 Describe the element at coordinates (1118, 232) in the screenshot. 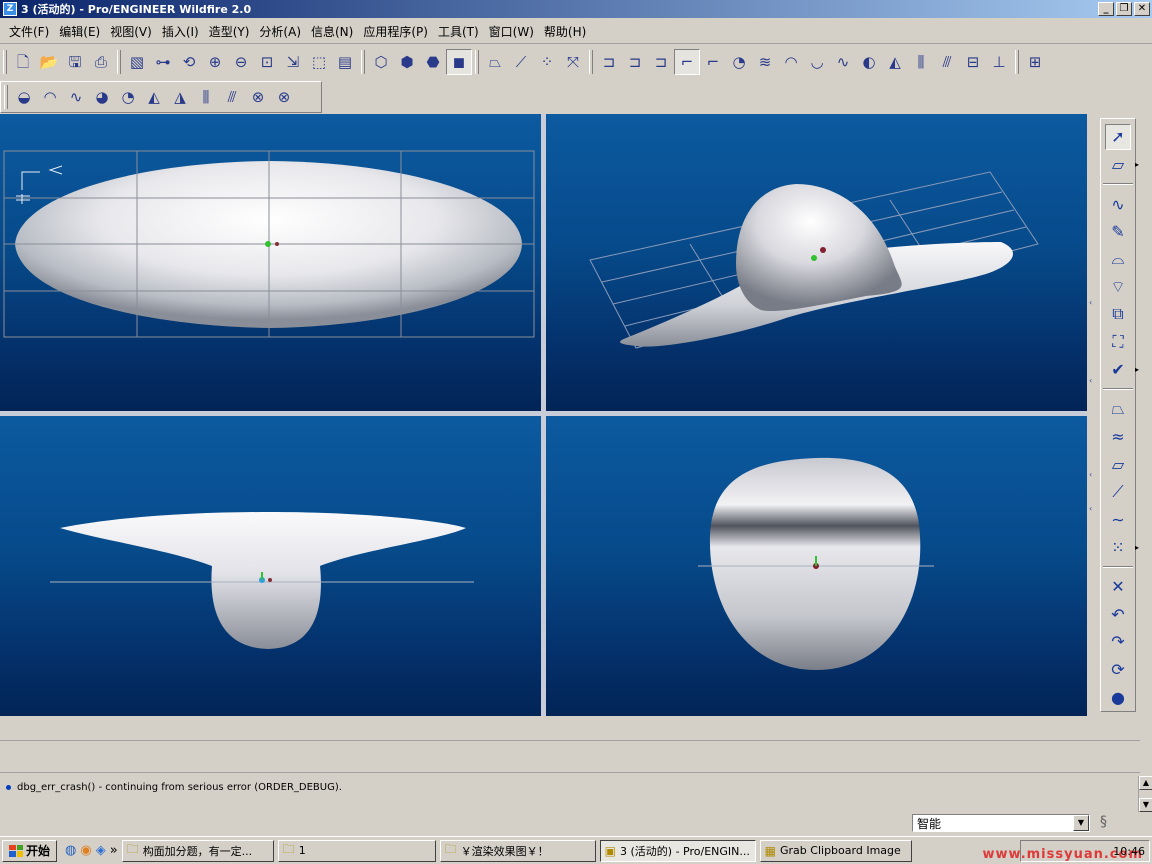

I see `curve-edit-icon: ✎` at that location.